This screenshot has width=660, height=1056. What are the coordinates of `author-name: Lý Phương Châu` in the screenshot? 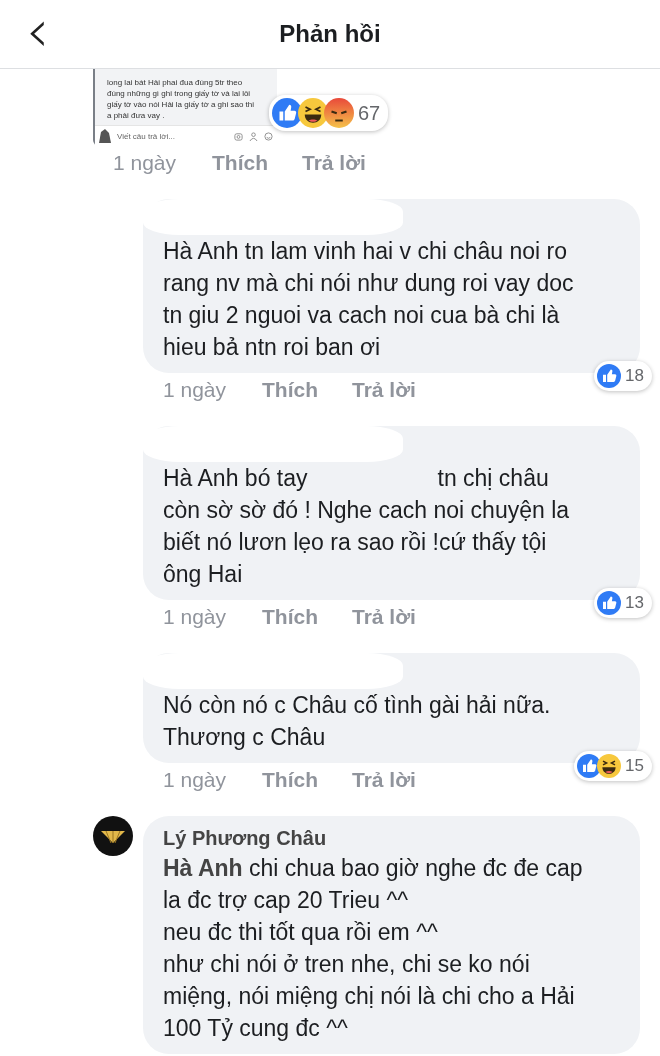 It's located at (391, 838).